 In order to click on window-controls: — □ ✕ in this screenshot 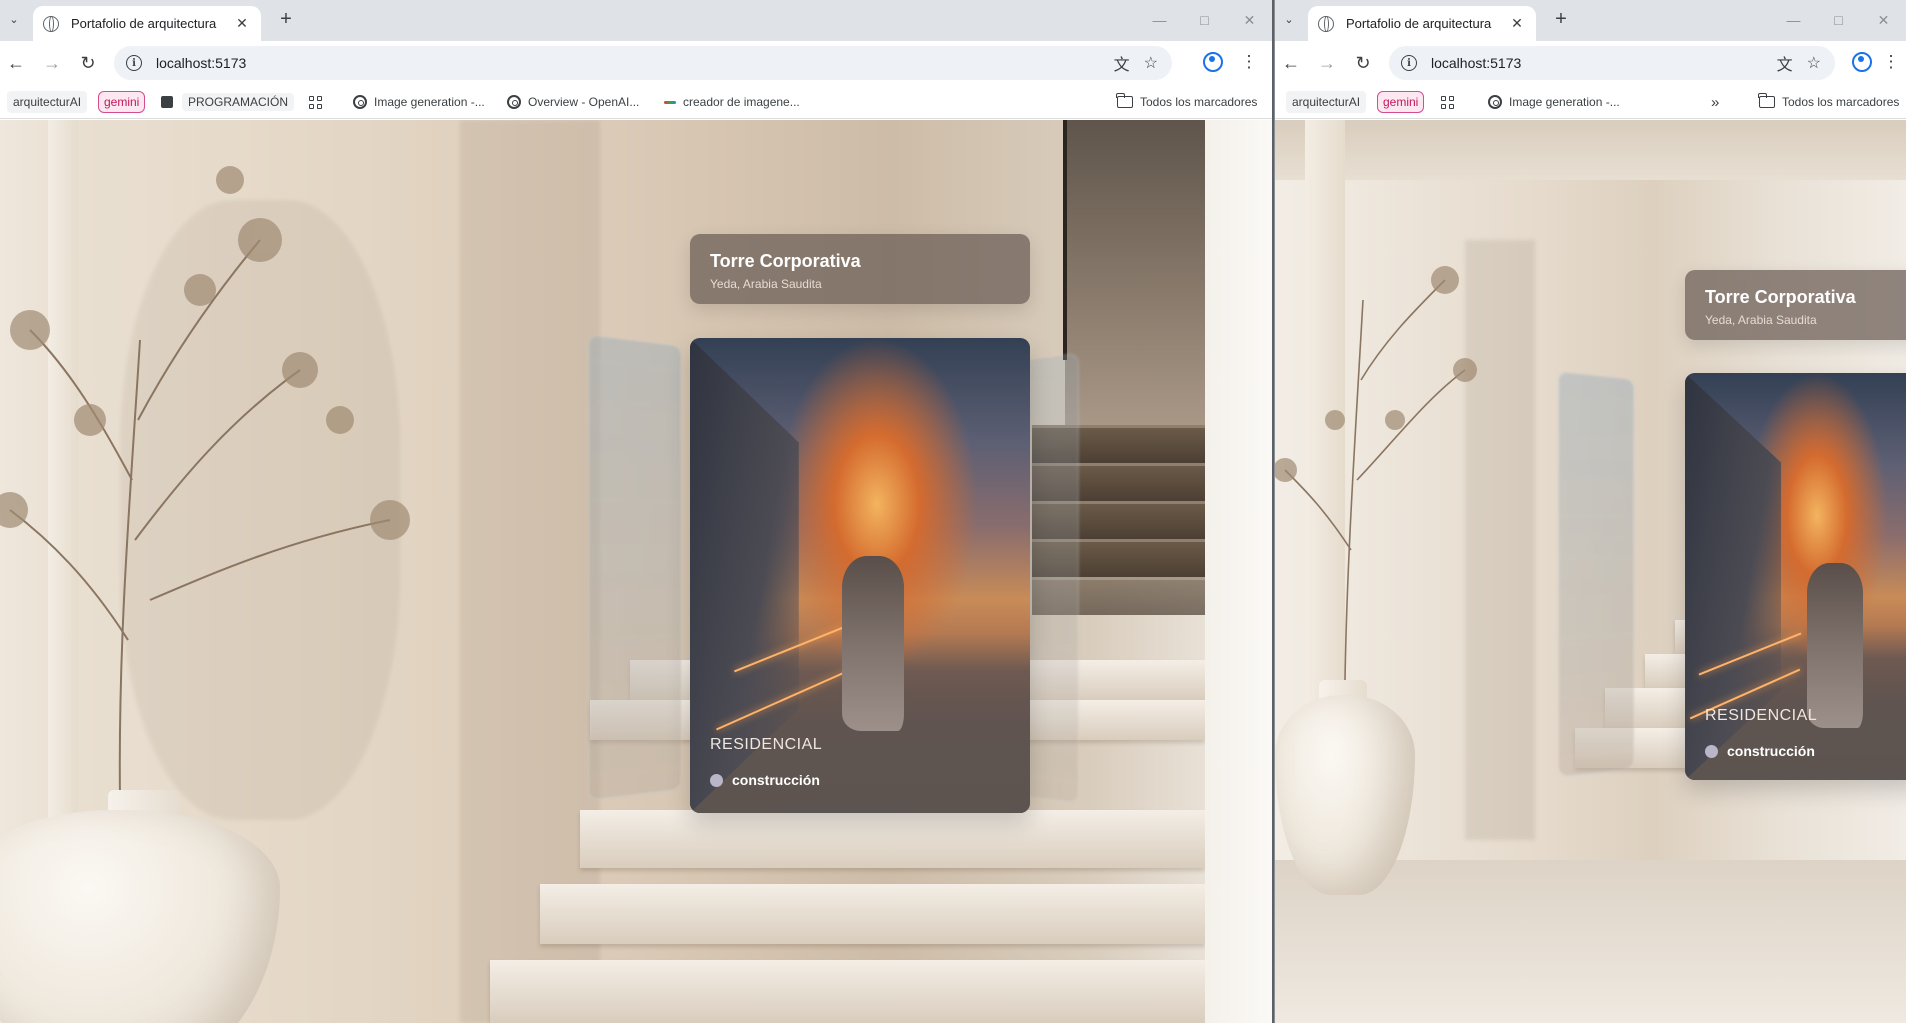, I will do `click(1838, 20)`.